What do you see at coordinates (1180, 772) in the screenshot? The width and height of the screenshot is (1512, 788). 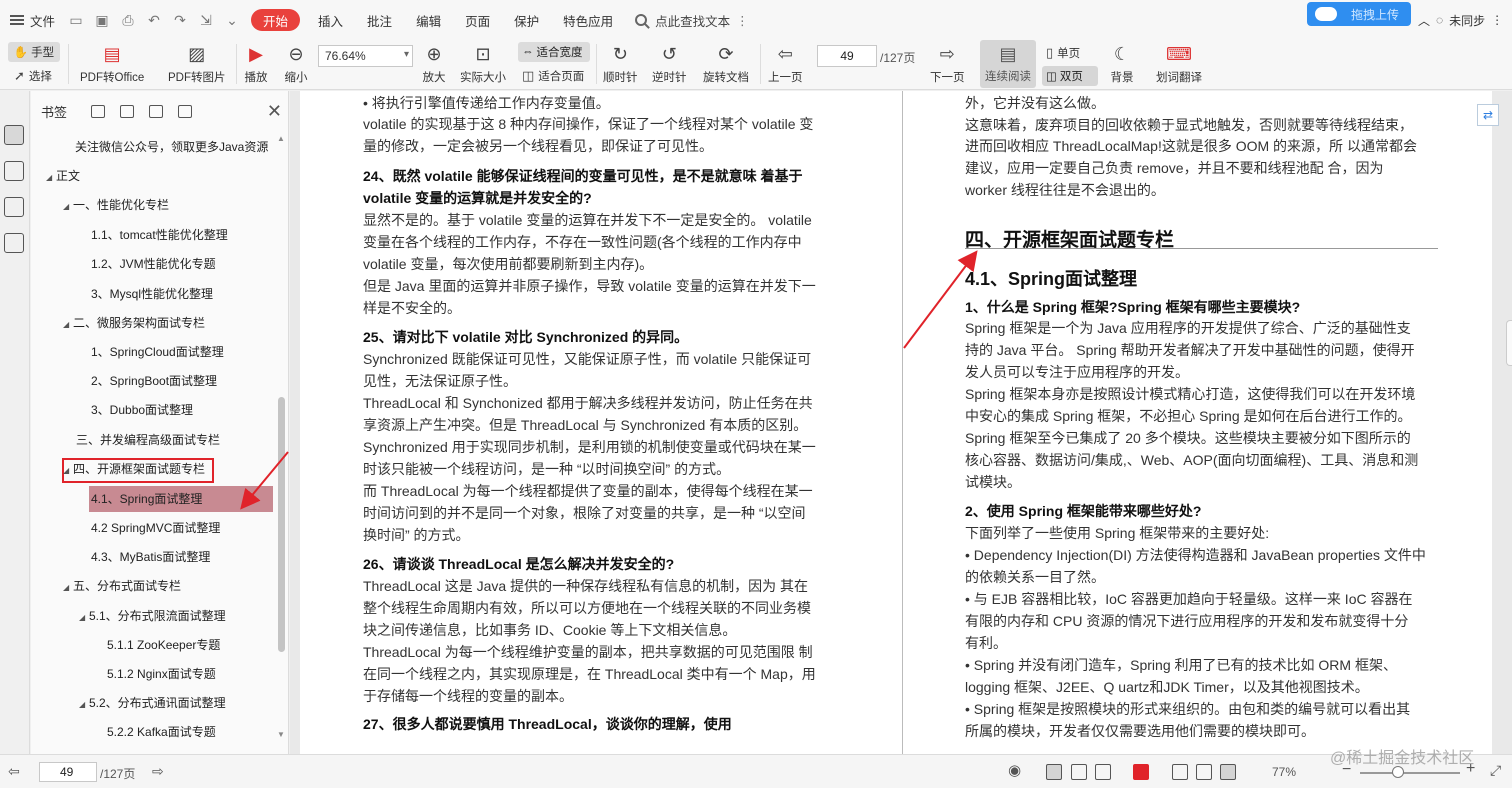 I see `actual-size-icon-status` at bounding box center [1180, 772].